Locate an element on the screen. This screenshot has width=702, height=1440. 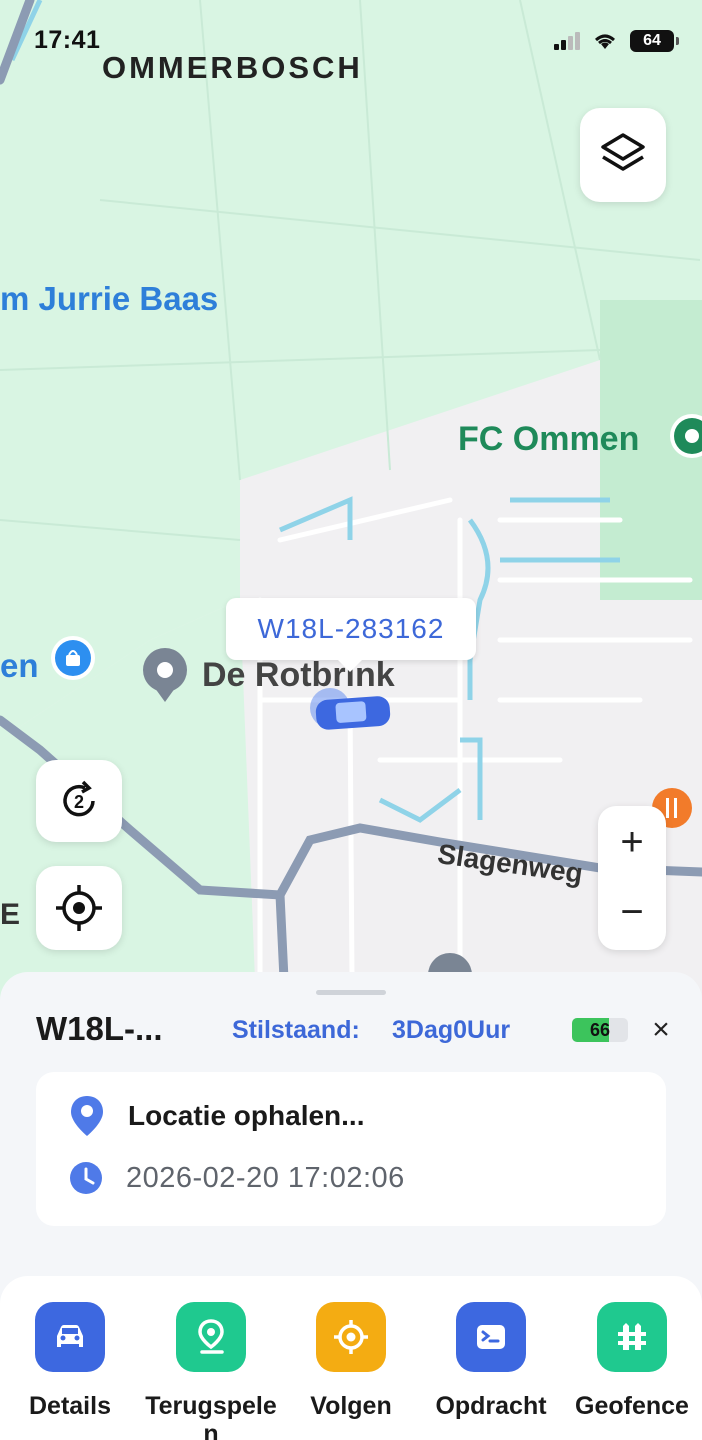
refresh-button: 2 is located at coordinates (79, 801).